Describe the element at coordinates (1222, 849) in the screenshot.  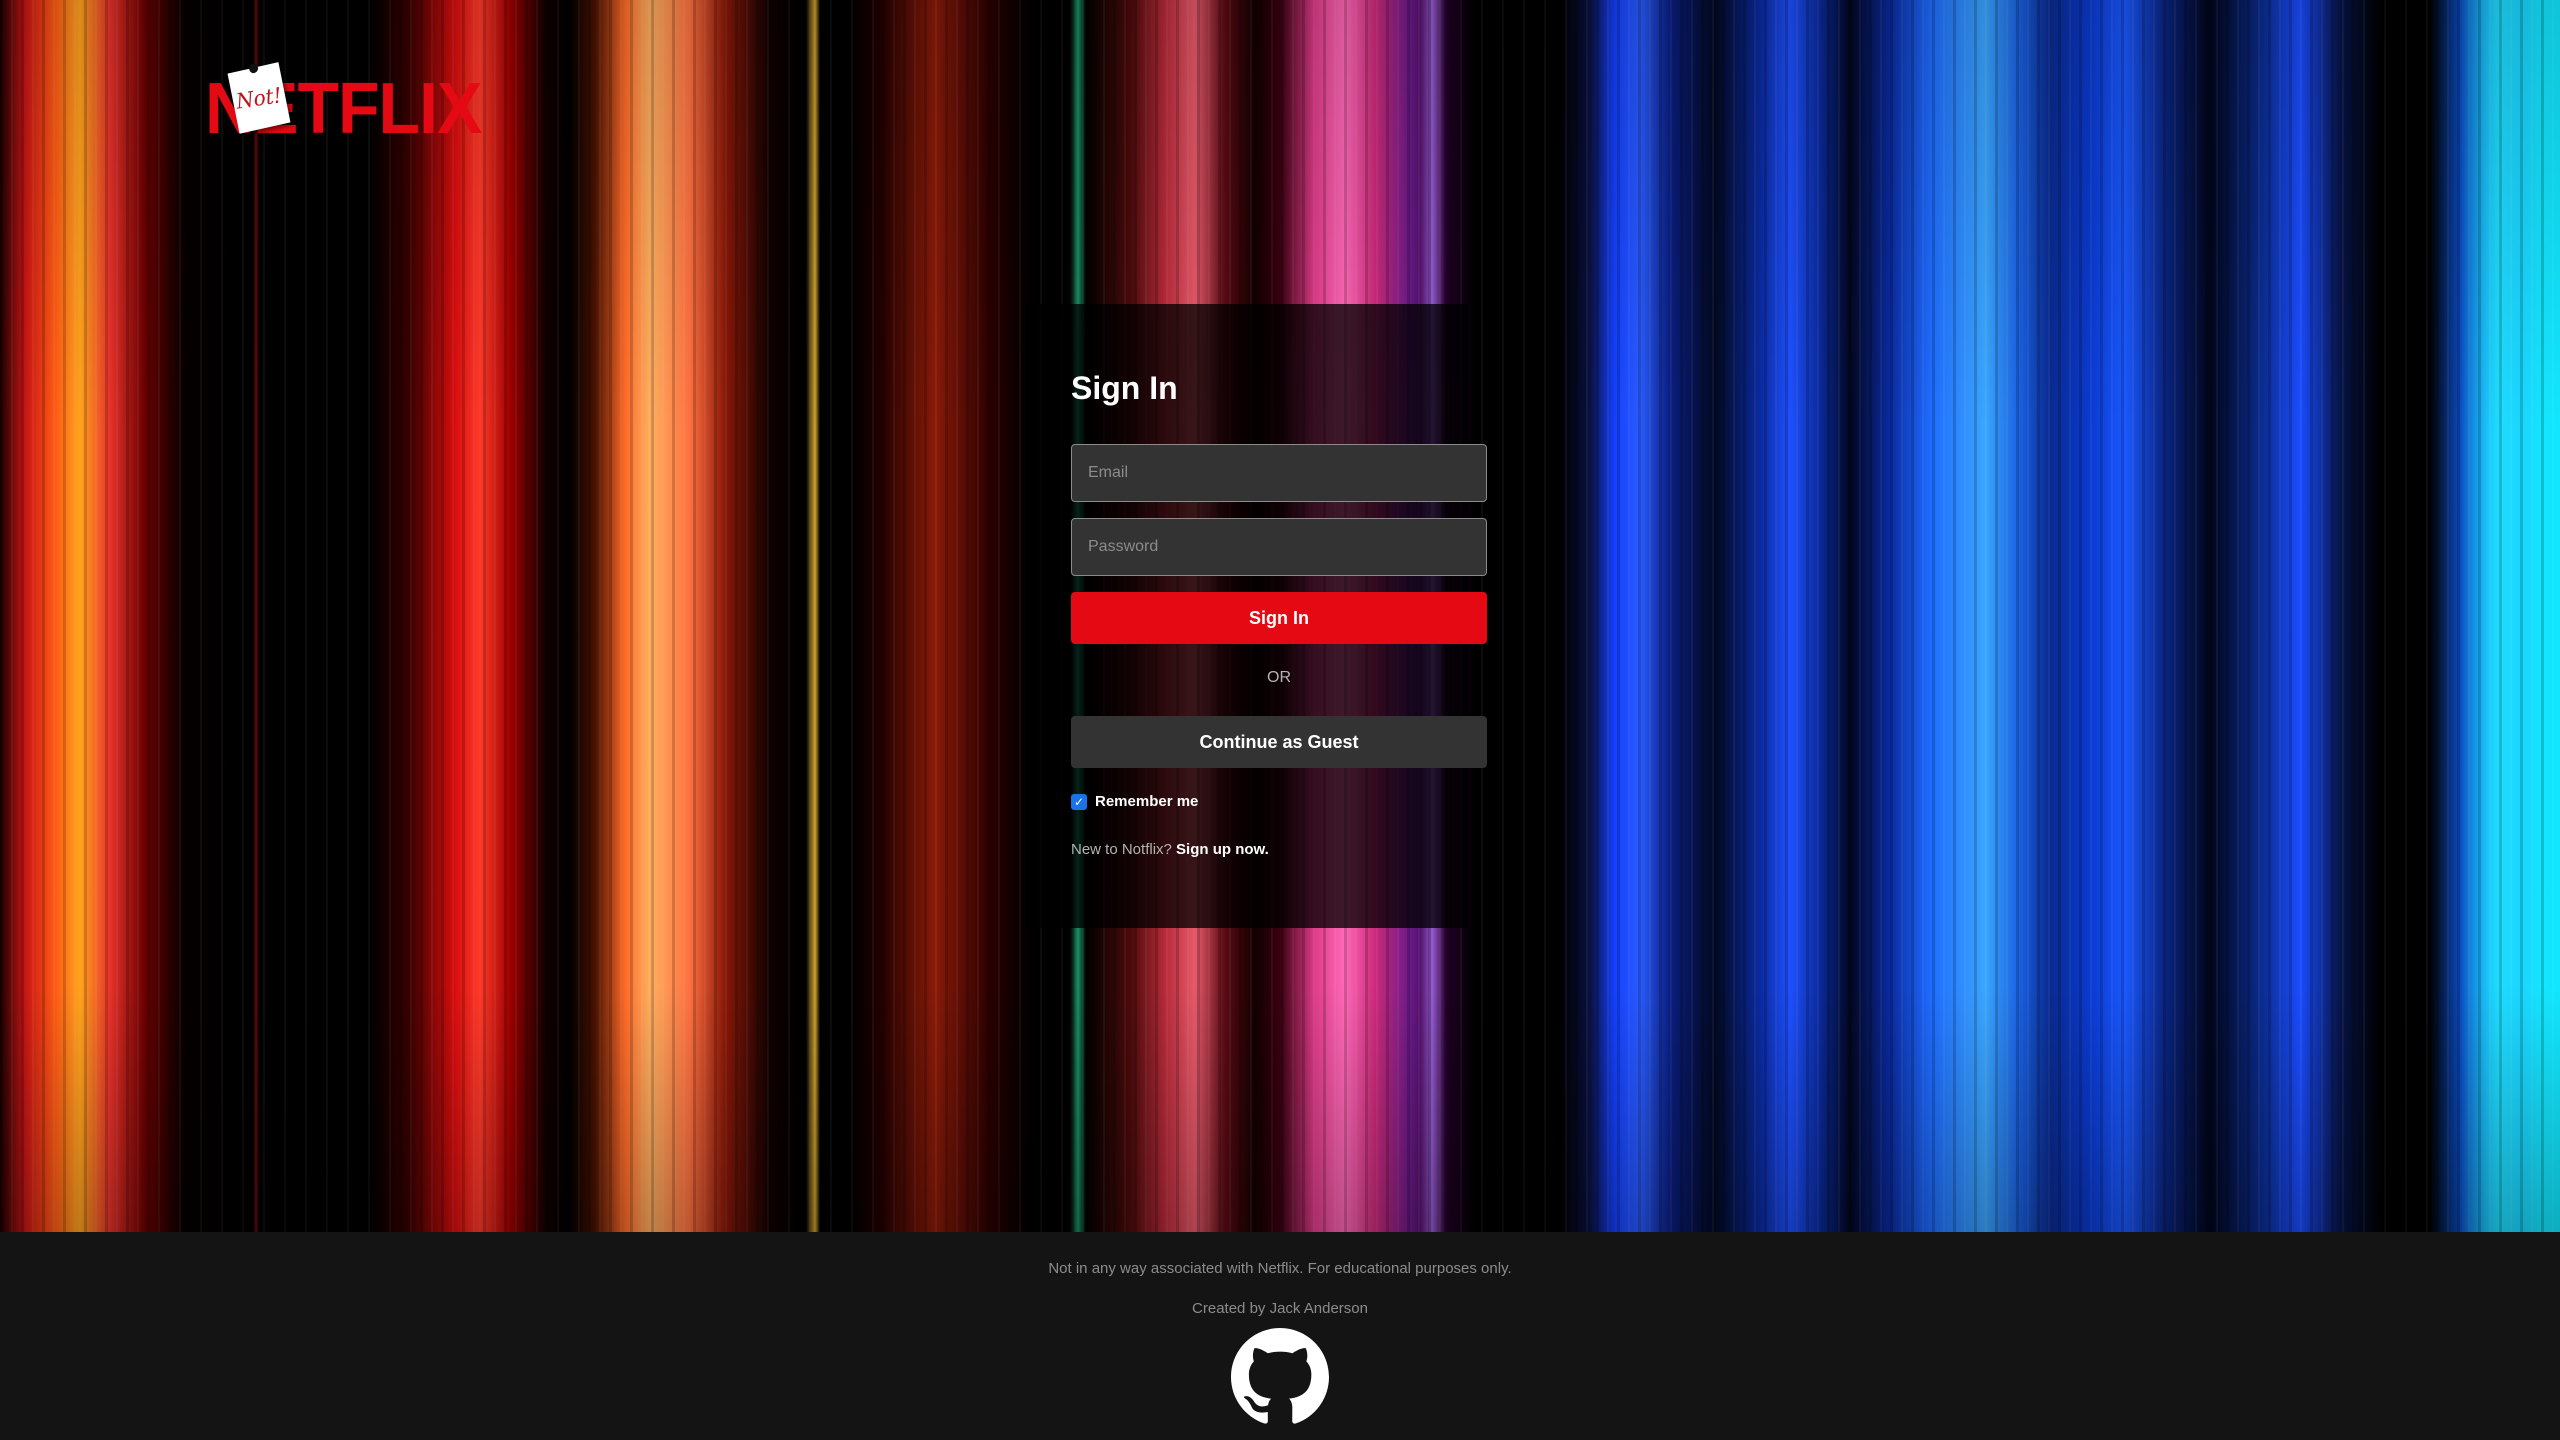
I see `sign-up-link: Sign up now.` at that location.